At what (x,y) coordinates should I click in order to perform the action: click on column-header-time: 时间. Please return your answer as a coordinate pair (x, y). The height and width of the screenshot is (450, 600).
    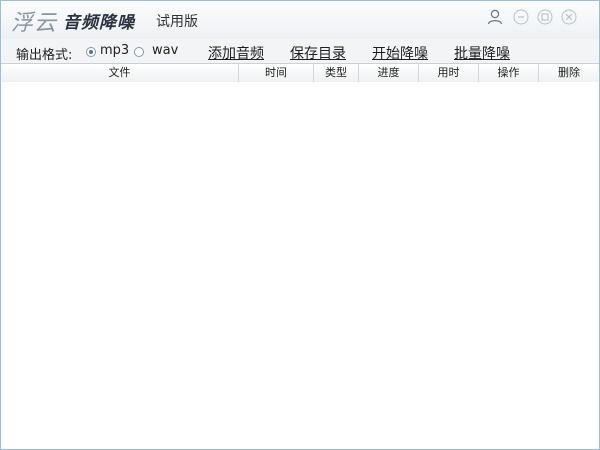
    Looking at the image, I should click on (276, 73).